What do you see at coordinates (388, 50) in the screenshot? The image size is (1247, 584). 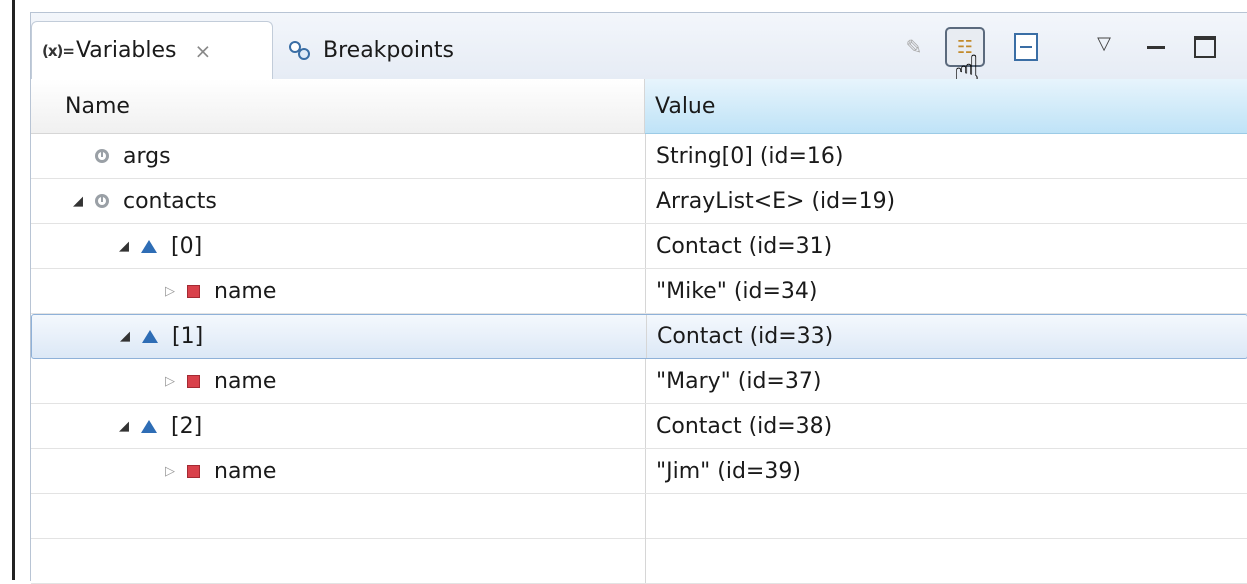 I see `tab-breakpoints-label: Breakpoints` at bounding box center [388, 50].